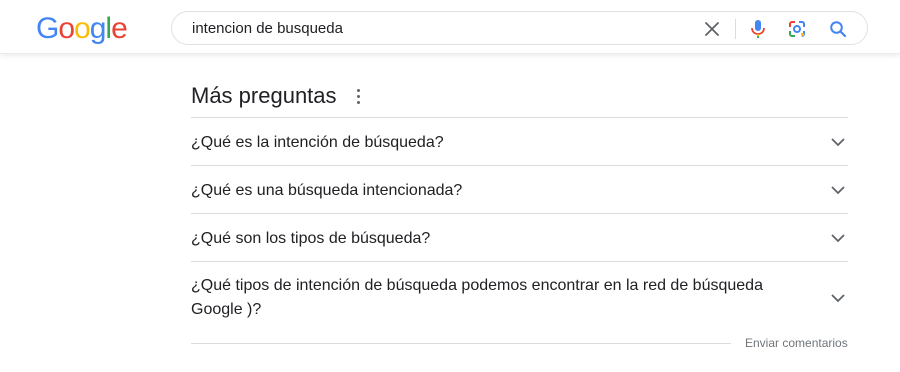  What do you see at coordinates (797, 29) in the screenshot?
I see `lens-icon` at bounding box center [797, 29].